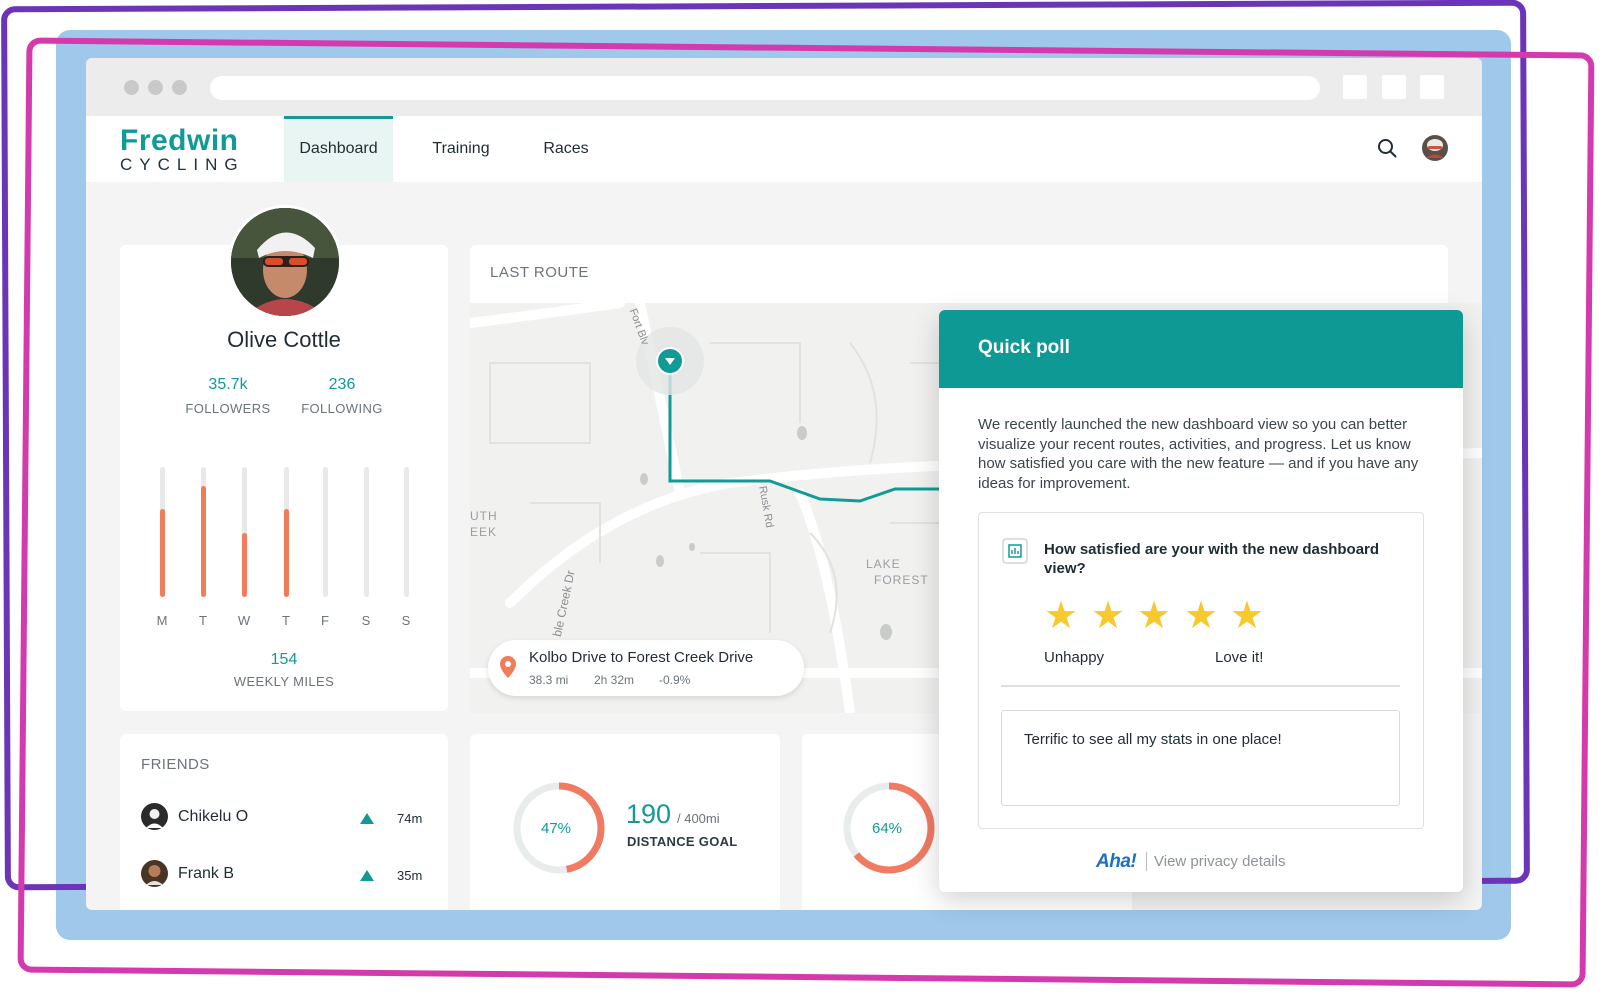 The width and height of the screenshot is (1616, 1000). Describe the element at coordinates (1116, 861) in the screenshot. I see `aha-logo: Aha!` at that location.